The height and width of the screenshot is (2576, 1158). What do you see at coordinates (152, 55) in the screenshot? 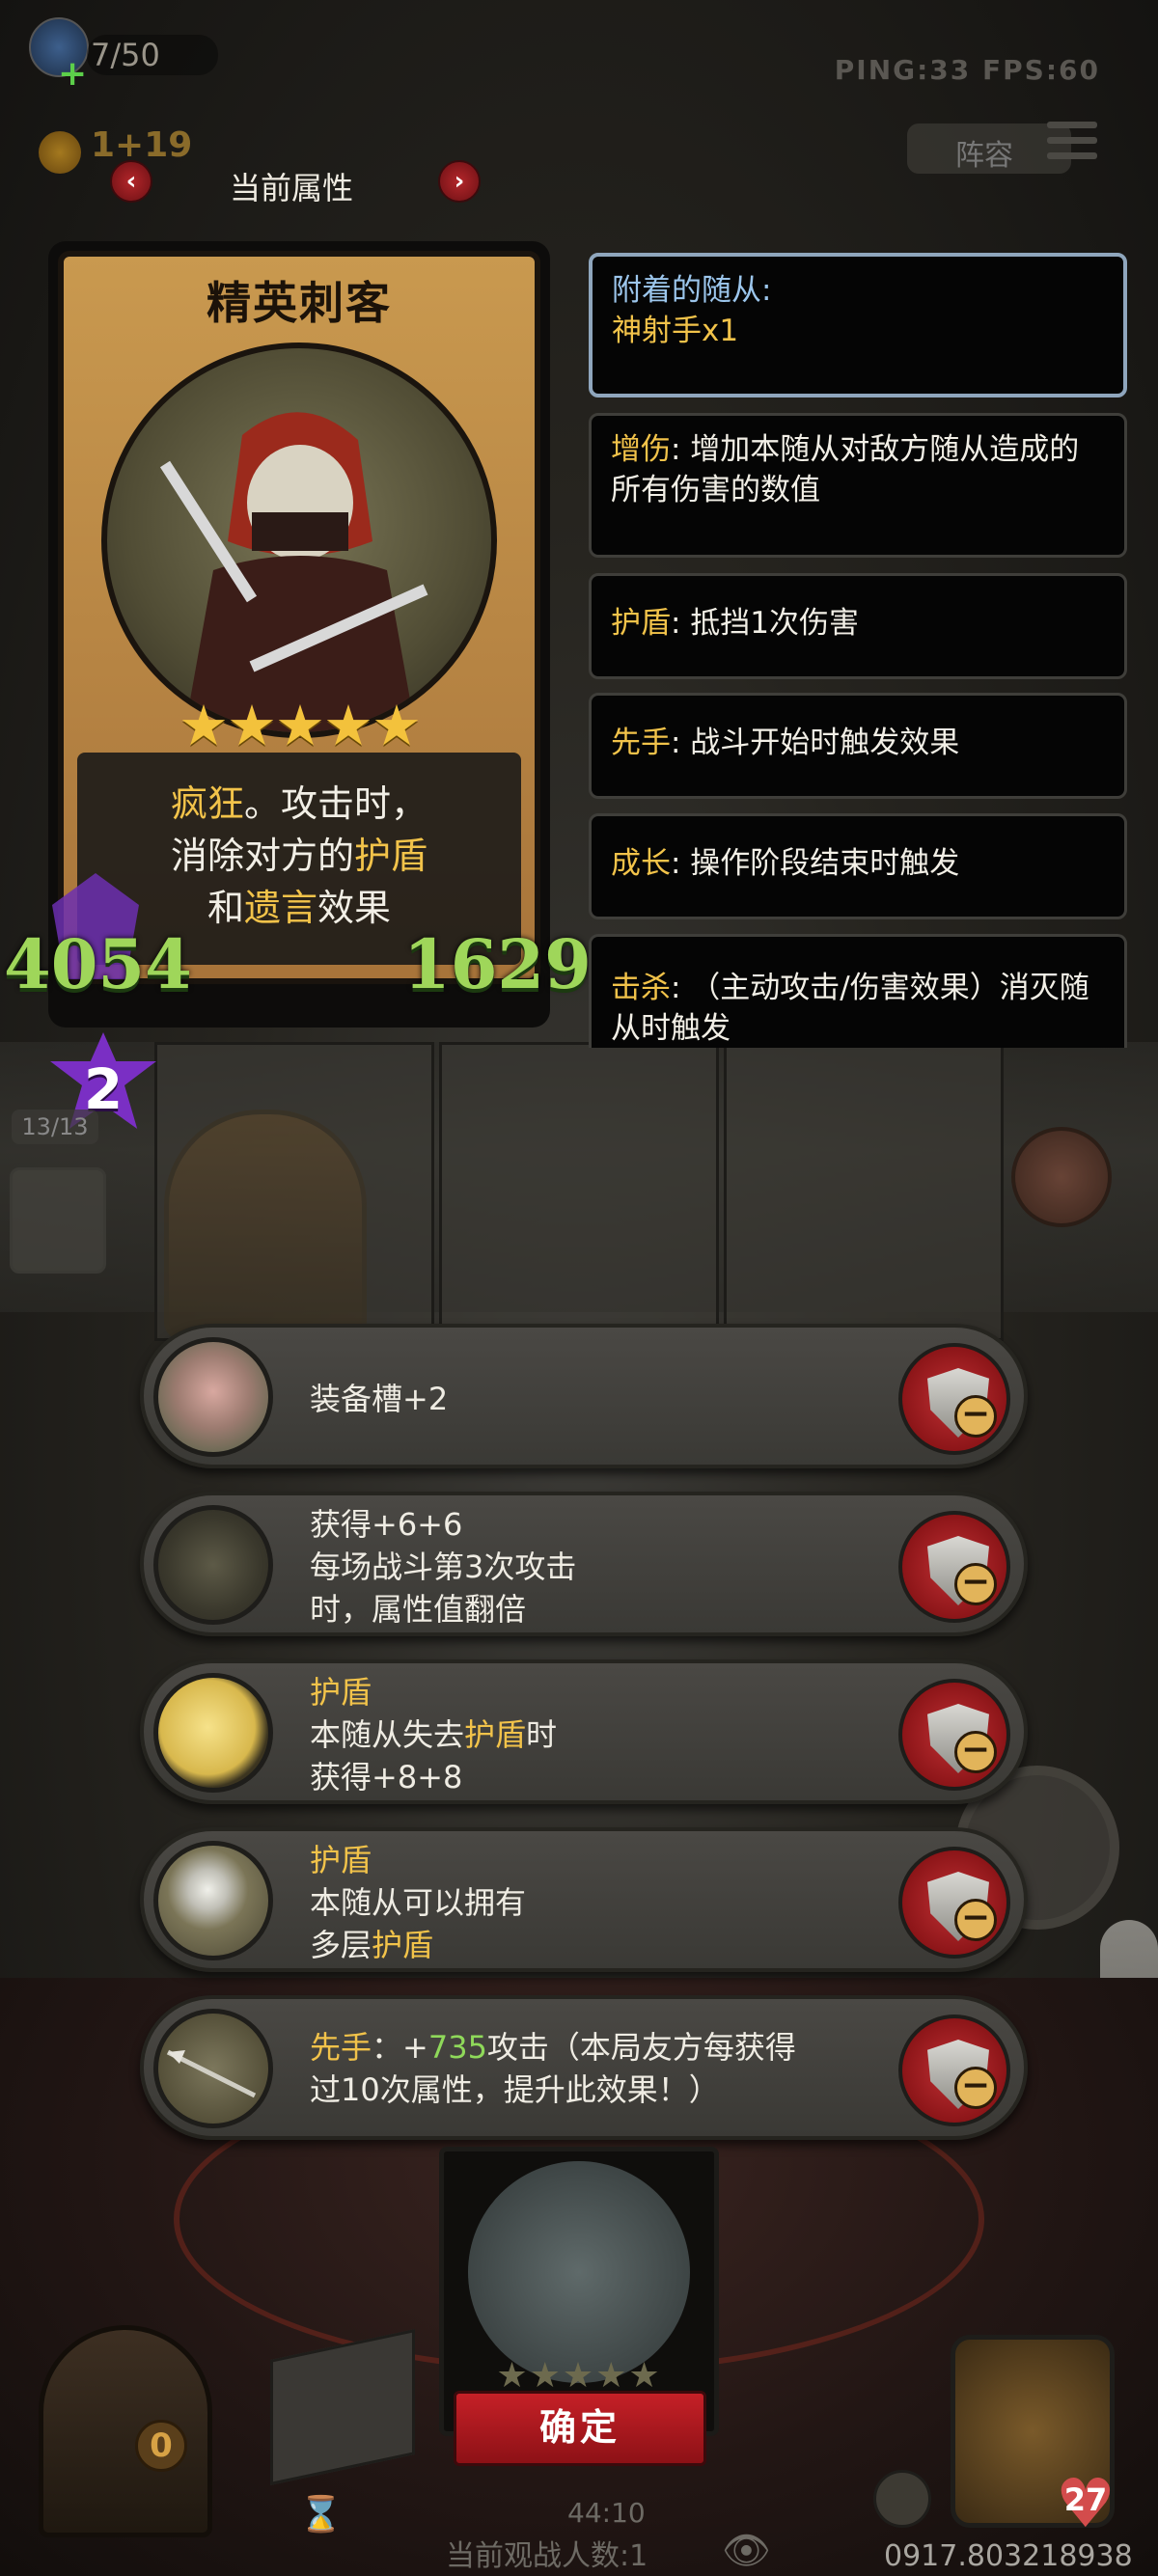
I see `player-count: 7/50` at bounding box center [152, 55].